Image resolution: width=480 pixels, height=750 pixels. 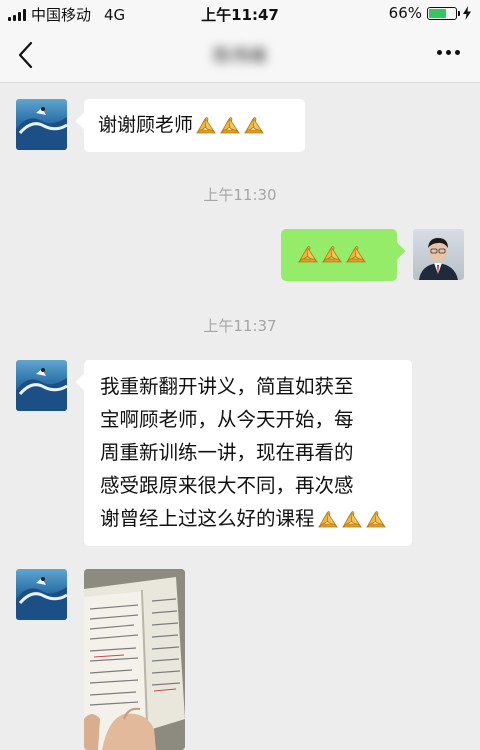 I want to click on message-line: 宝啊顾老师，从今天开始，每, so click(x=227, y=419).